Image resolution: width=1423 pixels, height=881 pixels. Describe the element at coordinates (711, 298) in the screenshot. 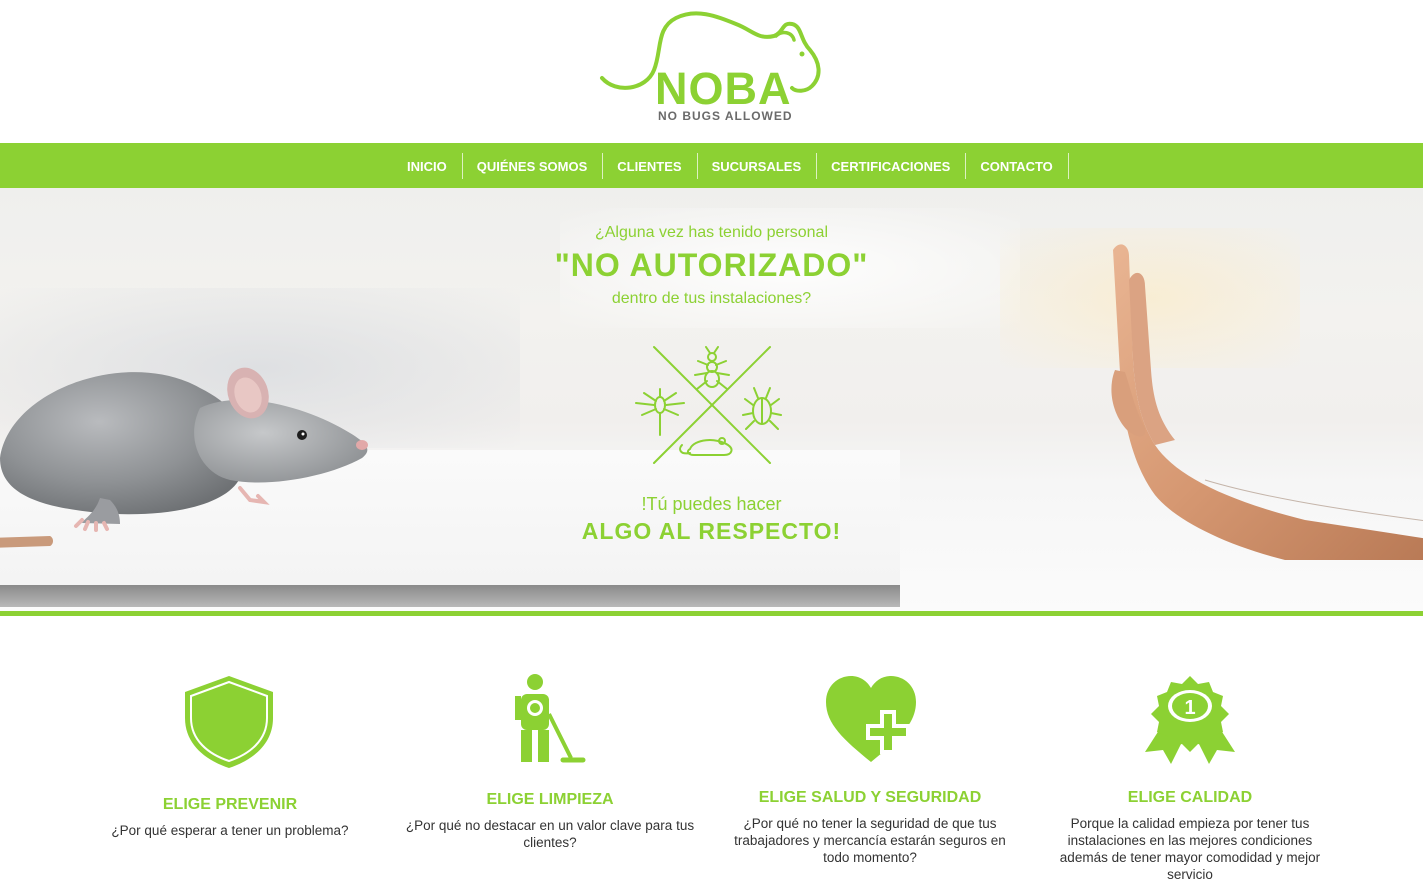

I see `hero-question-line2: dentro de tus instalaciones?` at that location.